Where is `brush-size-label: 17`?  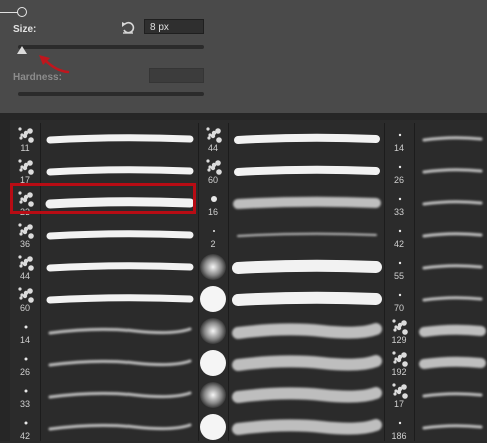 brush-size-label: 17 is located at coordinates (398, 404).